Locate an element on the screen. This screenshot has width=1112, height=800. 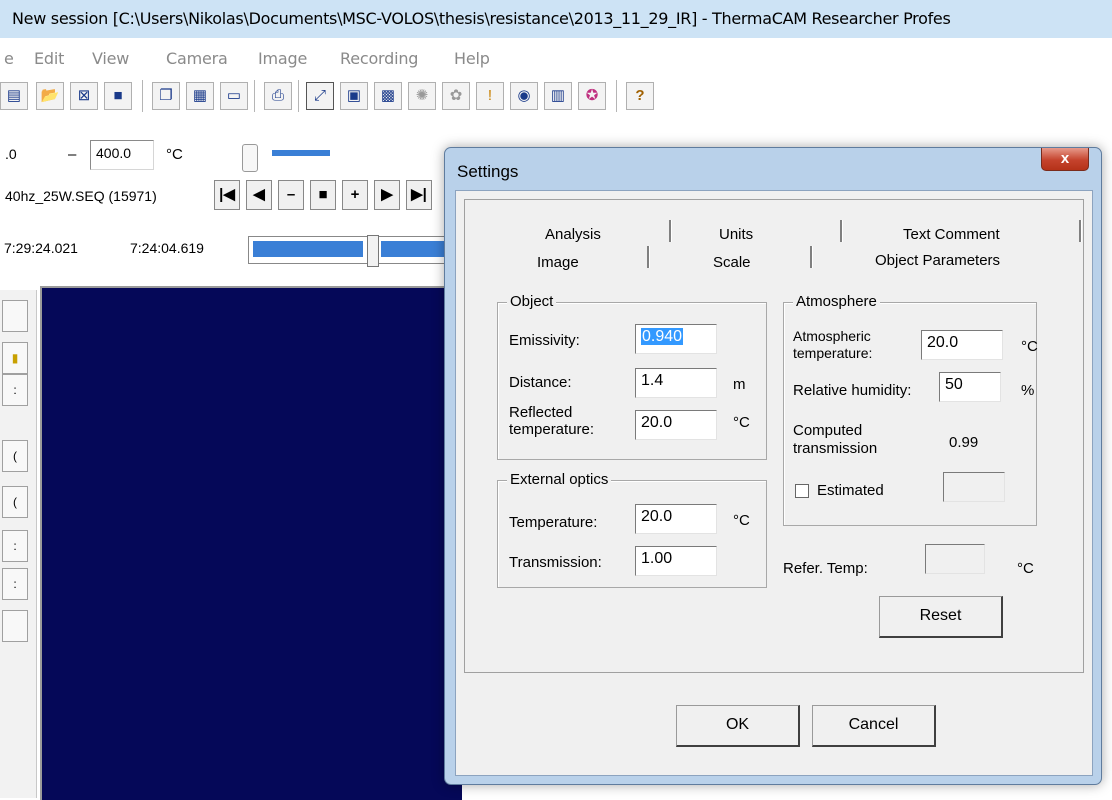
time-current: 7:24:04.619 is located at coordinates (167, 248).